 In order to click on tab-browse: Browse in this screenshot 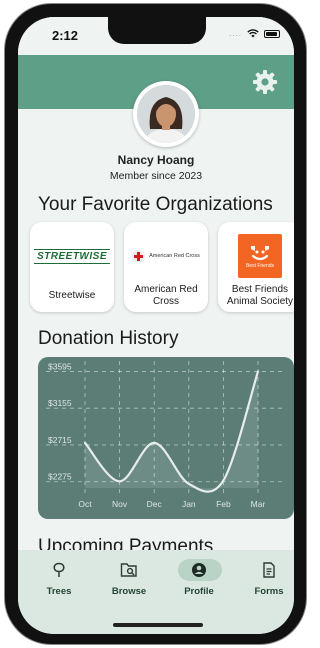, I will do `click(129, 580)`.